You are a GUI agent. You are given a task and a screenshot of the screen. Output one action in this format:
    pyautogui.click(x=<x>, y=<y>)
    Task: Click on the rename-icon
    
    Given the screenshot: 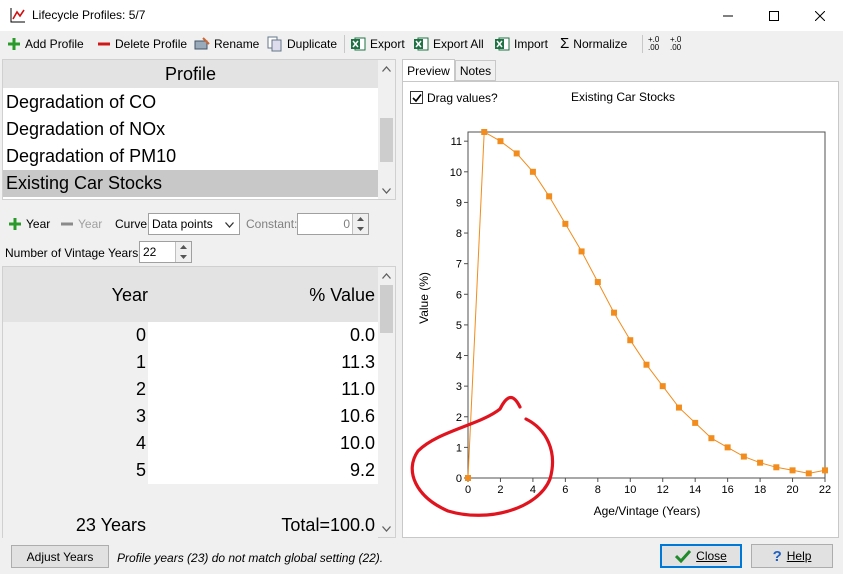 What is the action you would take?
    pyautogui.click(x=202, y=43)
    